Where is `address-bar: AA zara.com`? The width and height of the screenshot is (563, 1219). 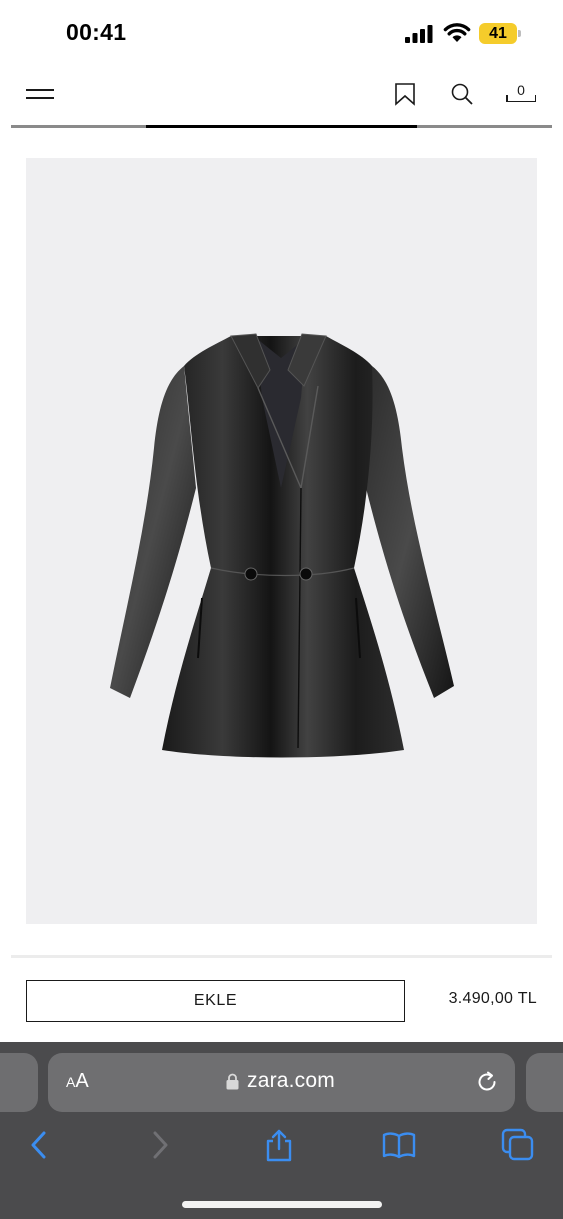 address-bar: AA zara.com is located at coordinates (281, 1082).